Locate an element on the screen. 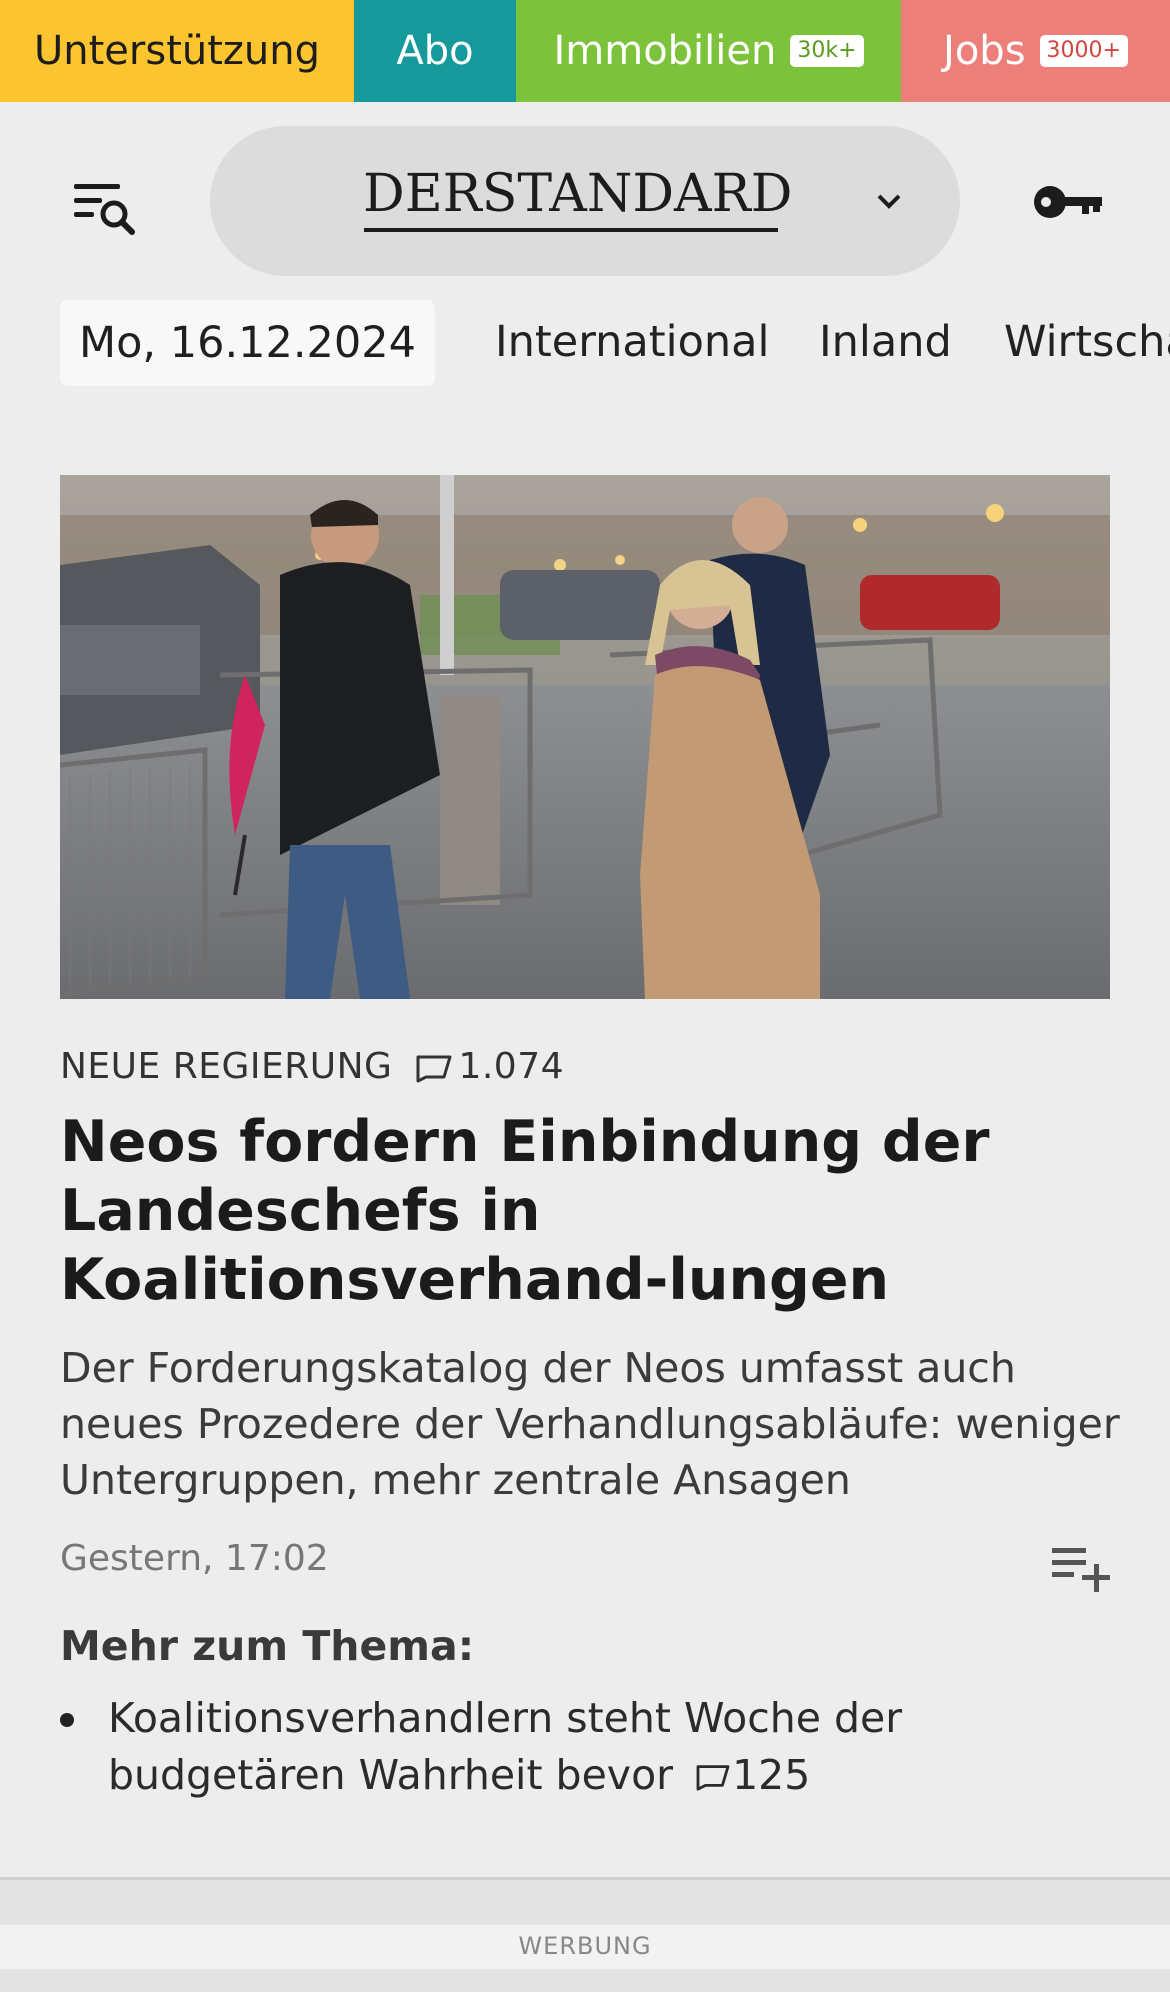  list-bullet is located at coordinates (67, 1720).